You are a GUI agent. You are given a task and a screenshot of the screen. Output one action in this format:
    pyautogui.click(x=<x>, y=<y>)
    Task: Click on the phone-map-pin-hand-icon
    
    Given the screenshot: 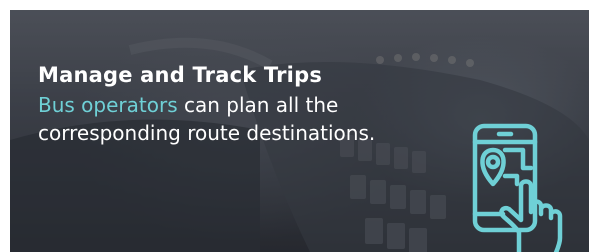 What is the action you would take?
    pyautogui.click(x=517, y=187)
    